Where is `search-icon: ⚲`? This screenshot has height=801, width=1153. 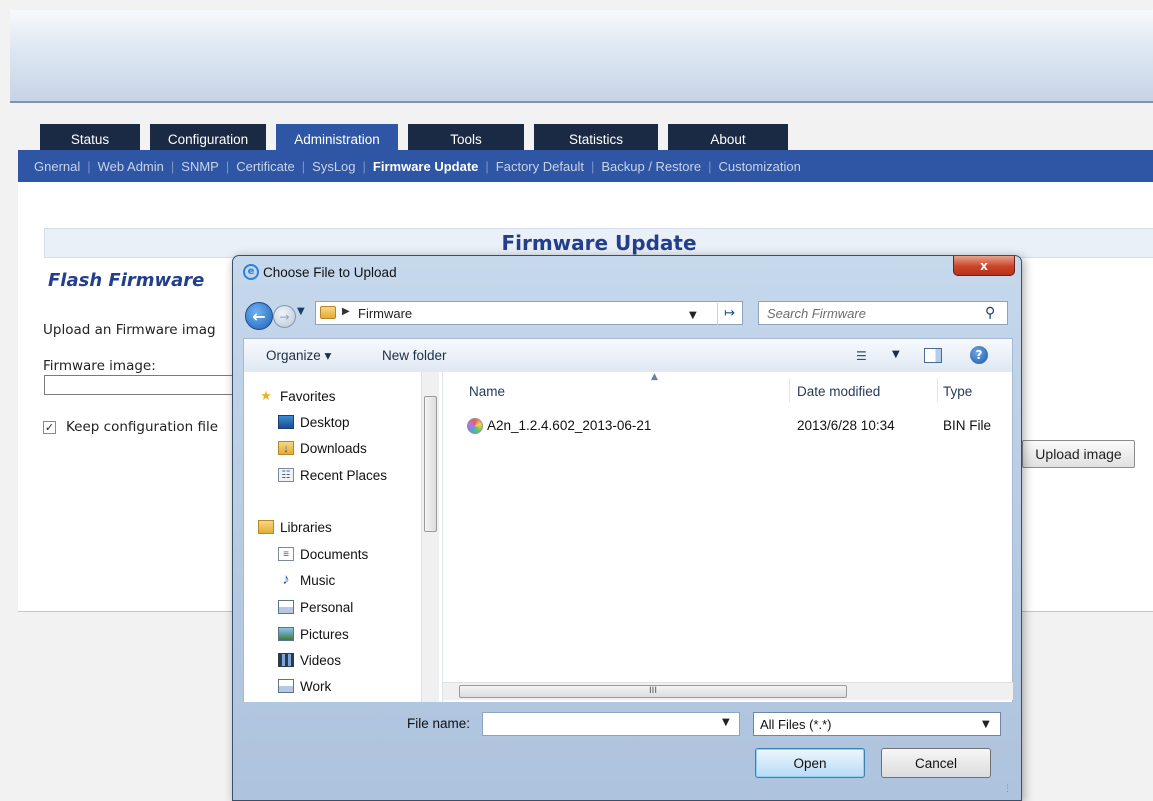
search-icon: ⚲ is located at coordinates (990, 313).